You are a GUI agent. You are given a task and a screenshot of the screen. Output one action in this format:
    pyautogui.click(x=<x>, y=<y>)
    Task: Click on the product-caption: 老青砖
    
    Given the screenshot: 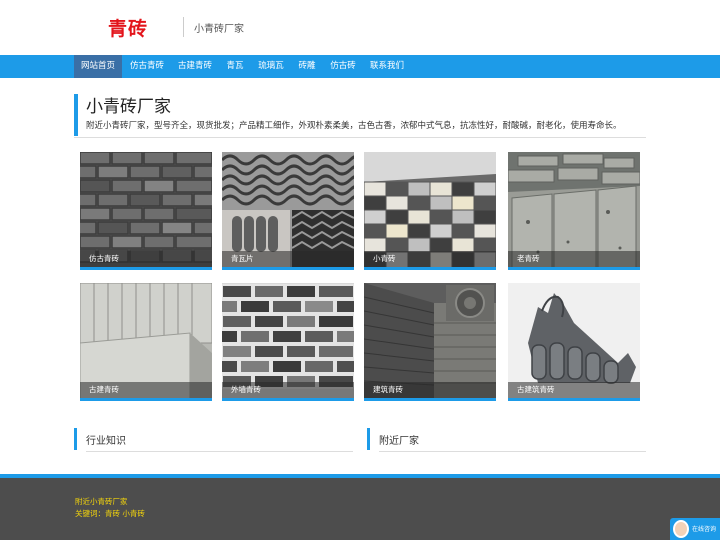 What is the action you would take?
    pyautogui.click(x=574, y=259)
    